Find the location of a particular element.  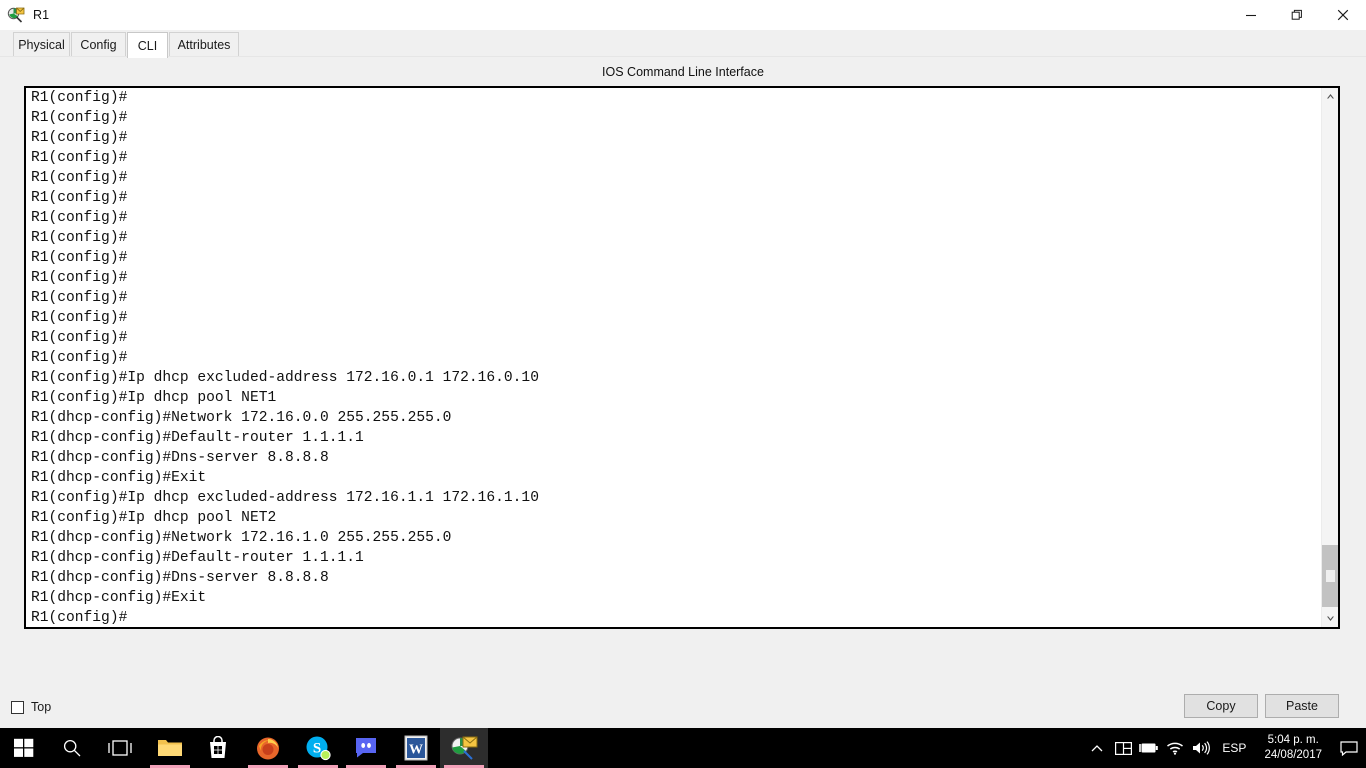

minimize-icon is located at coordinates (1251, 15).